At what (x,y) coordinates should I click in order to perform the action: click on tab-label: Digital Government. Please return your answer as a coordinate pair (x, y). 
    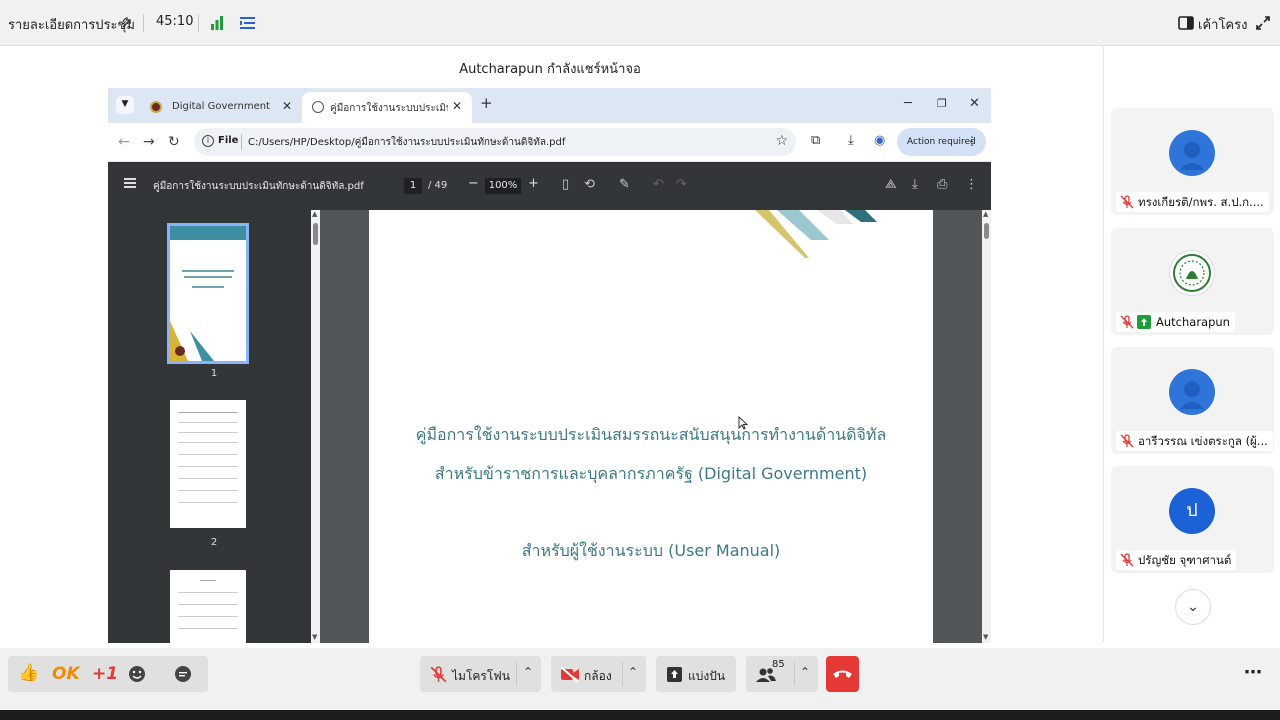
    Looking at the image, I should click on (221, 106).